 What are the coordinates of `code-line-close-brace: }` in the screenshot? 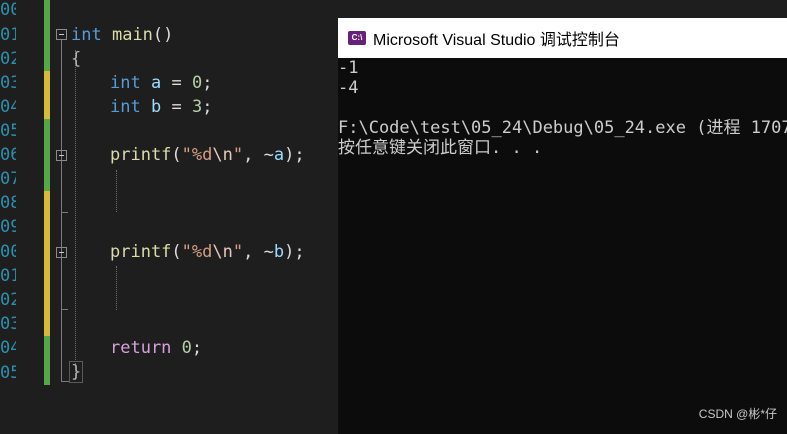 It's located at (76, 372).